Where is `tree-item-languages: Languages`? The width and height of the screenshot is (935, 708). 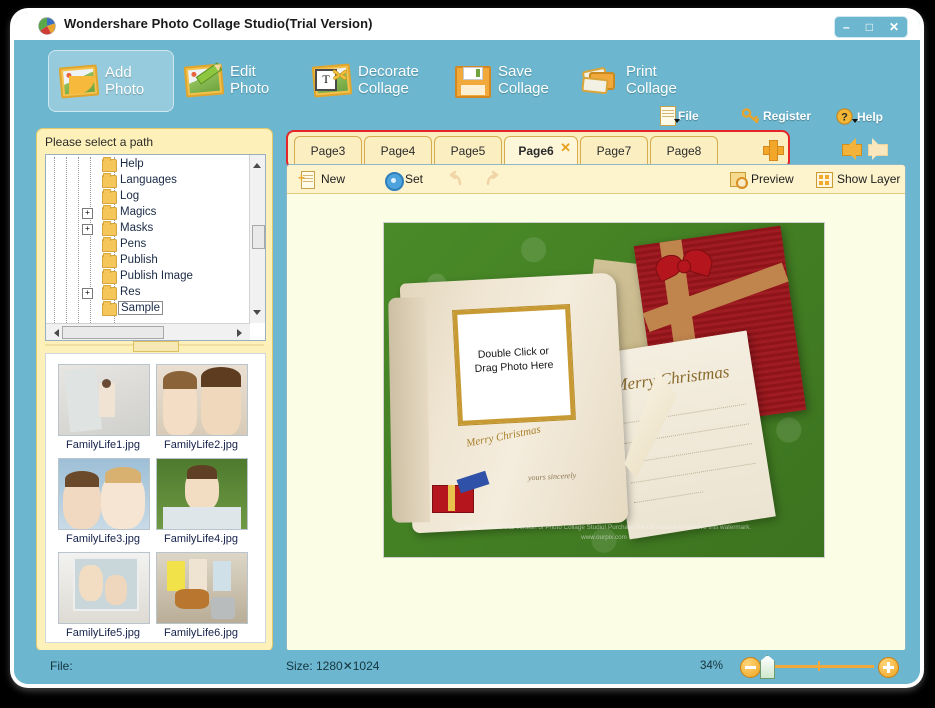 tree-item-languages: Languages is located at coordinates (148, 181).